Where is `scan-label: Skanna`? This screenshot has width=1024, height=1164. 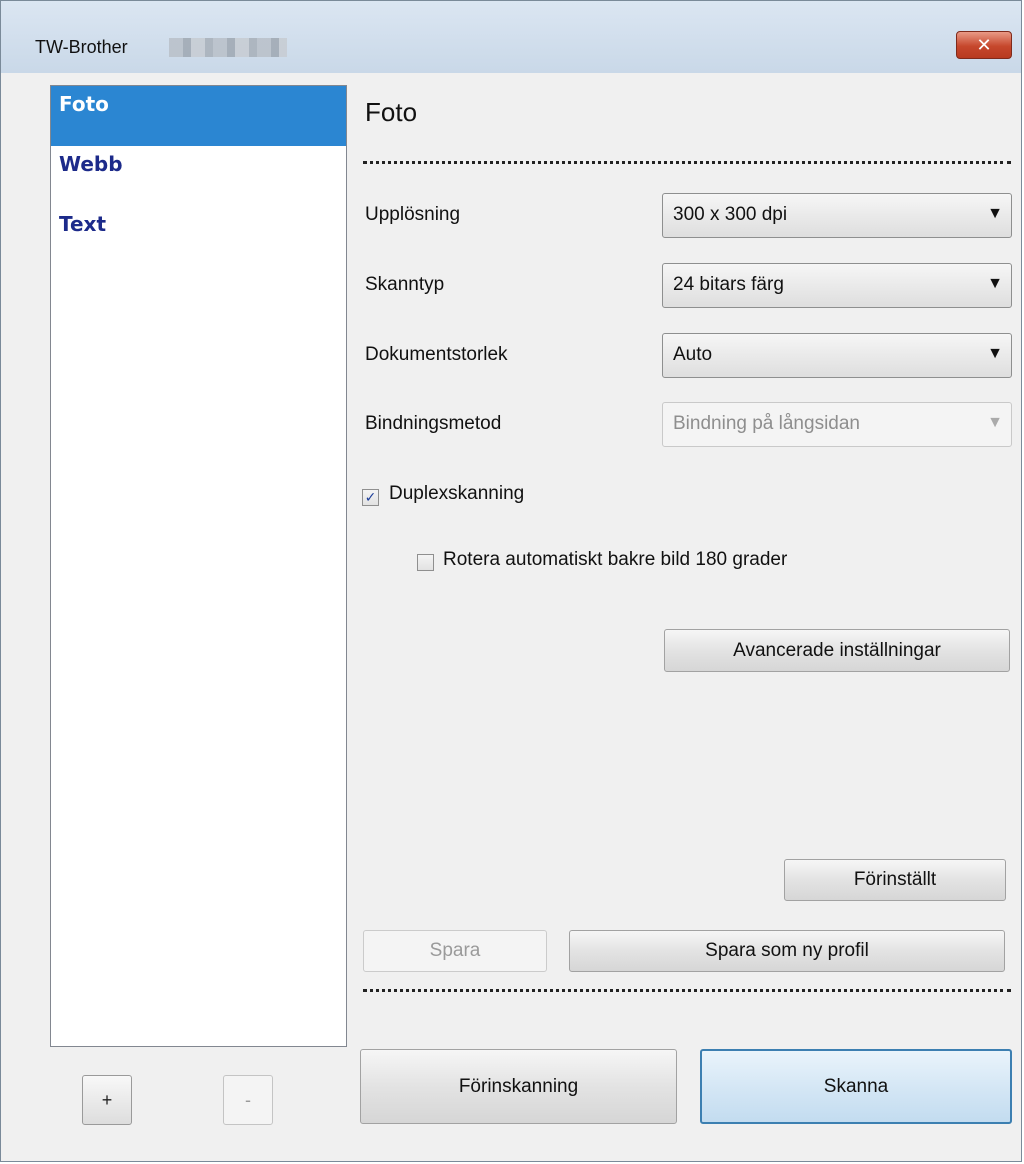
scan-label: Skanna is located at coordinates (856, 1086).